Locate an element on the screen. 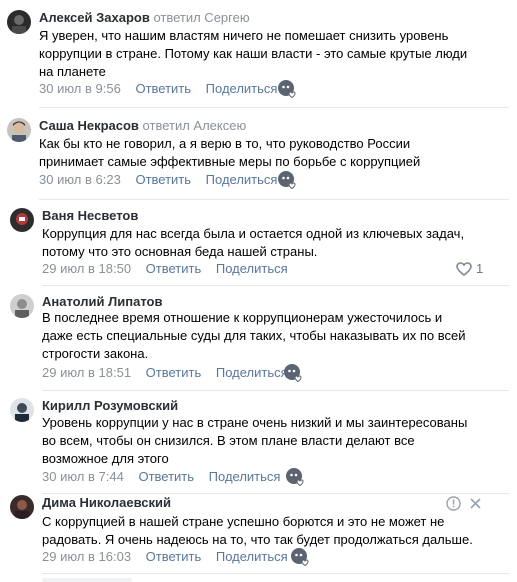  author-name: Анатолий Липатов is located at coordinates (102, 301).